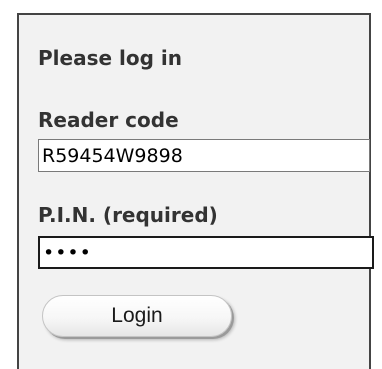 The width and height of the screenshot is (382, 369). What do you see at coordinates (206, 252) in the screenshot?
I see `pin-input` at bounding box center [206, 252].